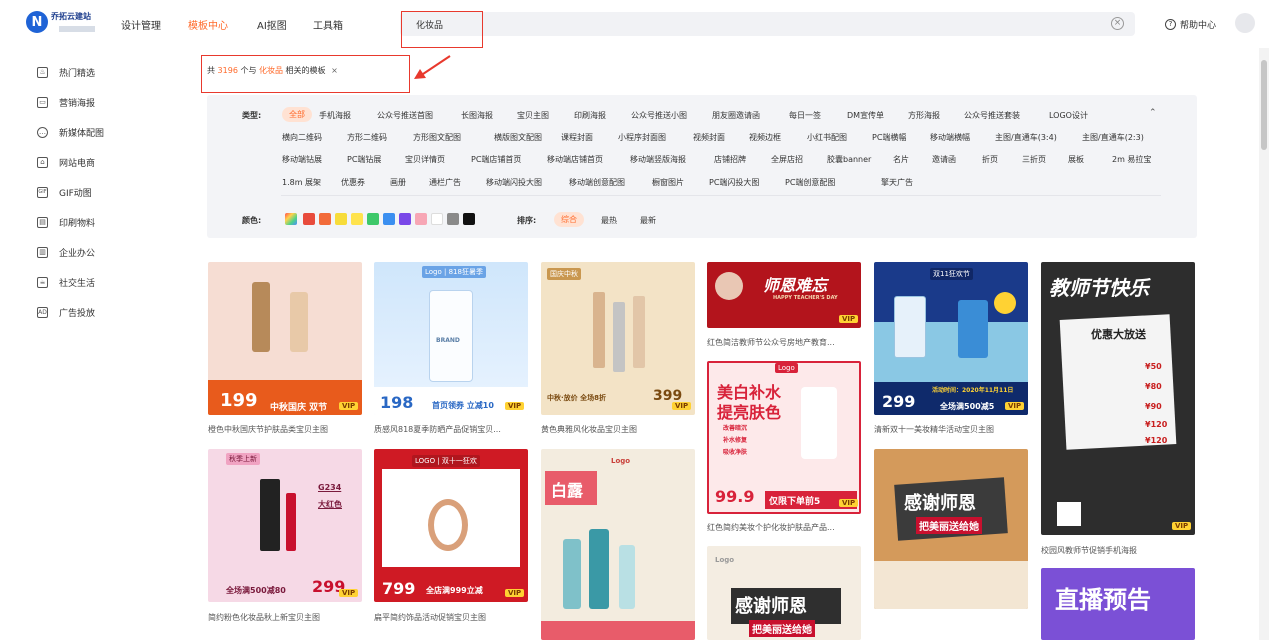 Image resolution: width=1269 pixels, height=640 pixels. What do you see at coordinates (451, 525) in the screenshot?
I see `template-card: LOGO | 双十一狂欢 799 全店满999立减 VIP` at bounding box center [451, 525].